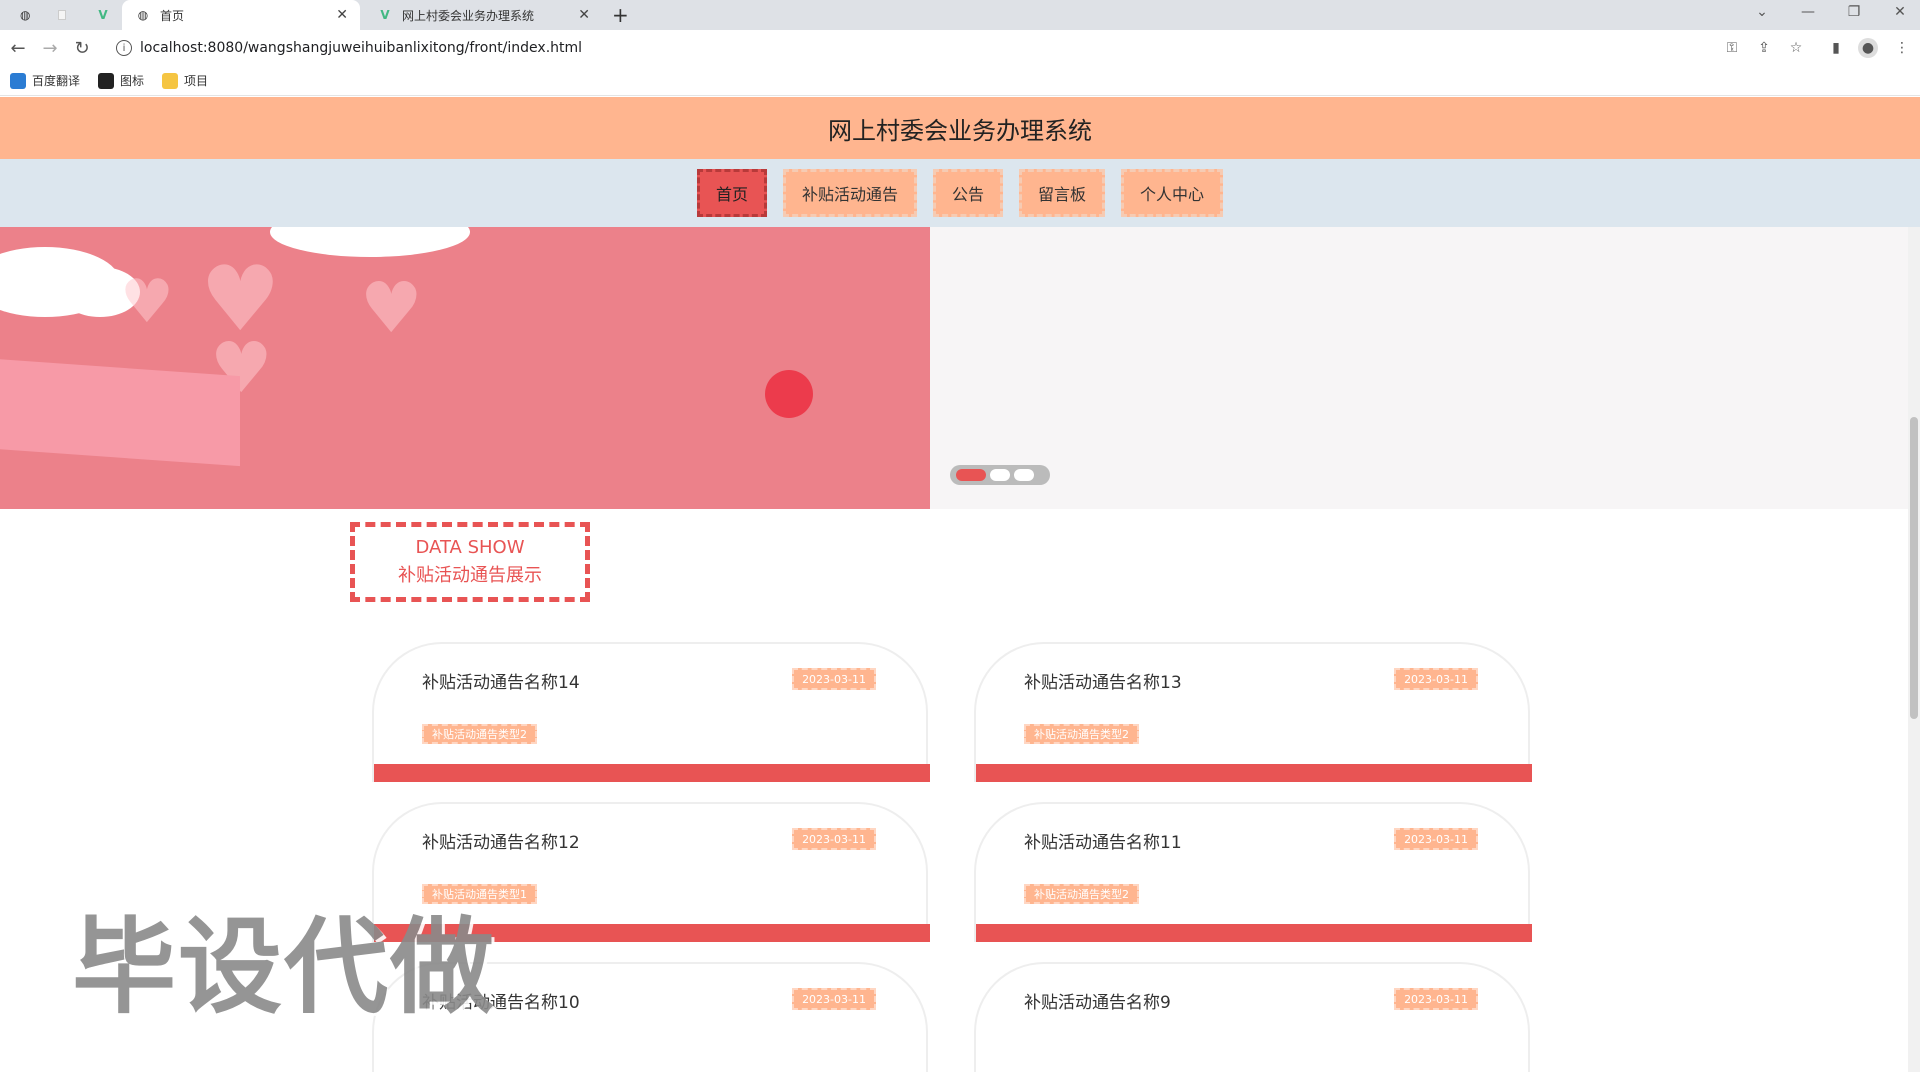 The width and height of the screenshot is (1920, 1072). I want to click on site-header: 网上村委会业务办理系统, so click(960, 128).